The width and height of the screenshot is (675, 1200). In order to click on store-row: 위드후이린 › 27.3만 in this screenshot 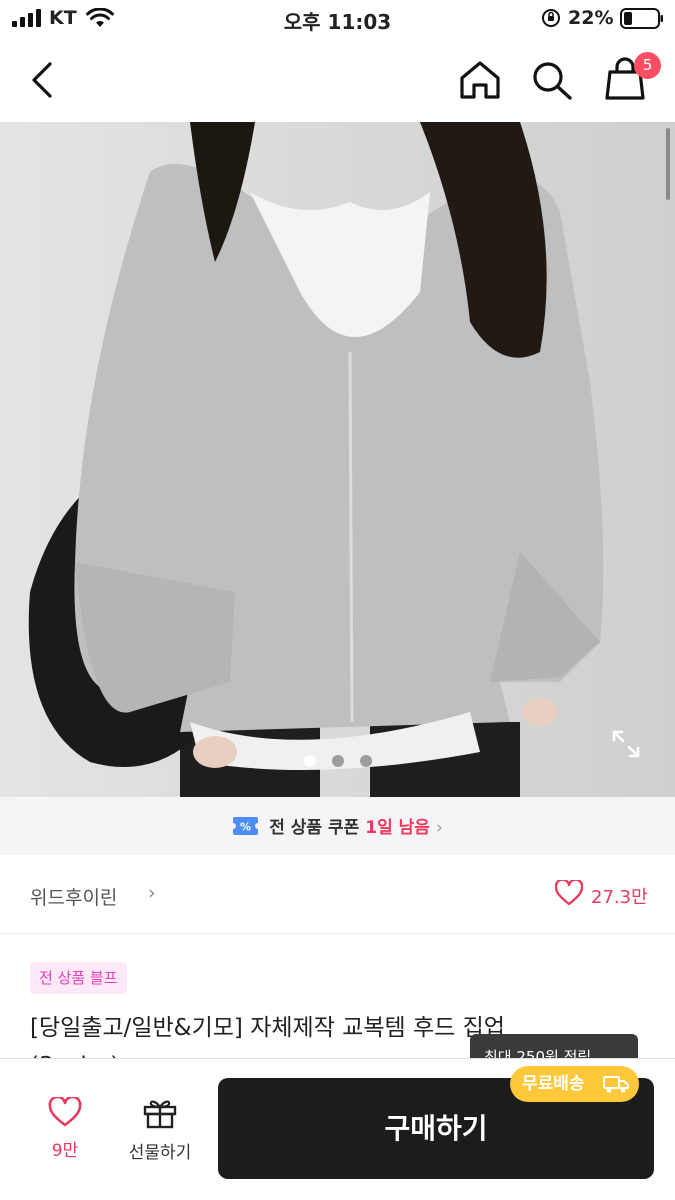, I will do `click(337, 895)`.